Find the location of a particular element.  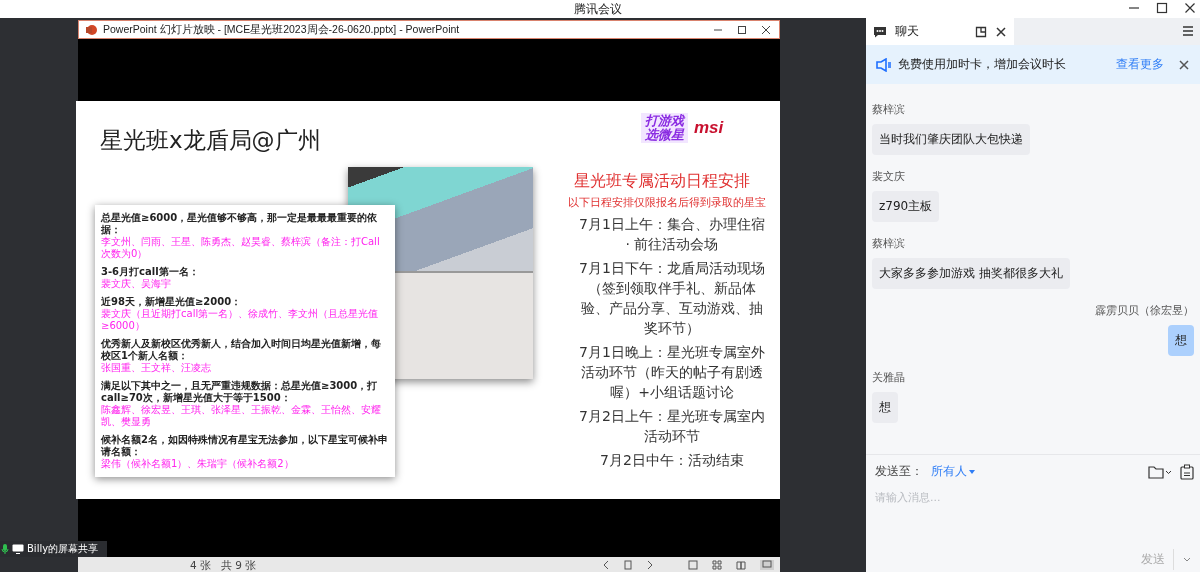

speaker-icon is located at coordinates (884, 64).